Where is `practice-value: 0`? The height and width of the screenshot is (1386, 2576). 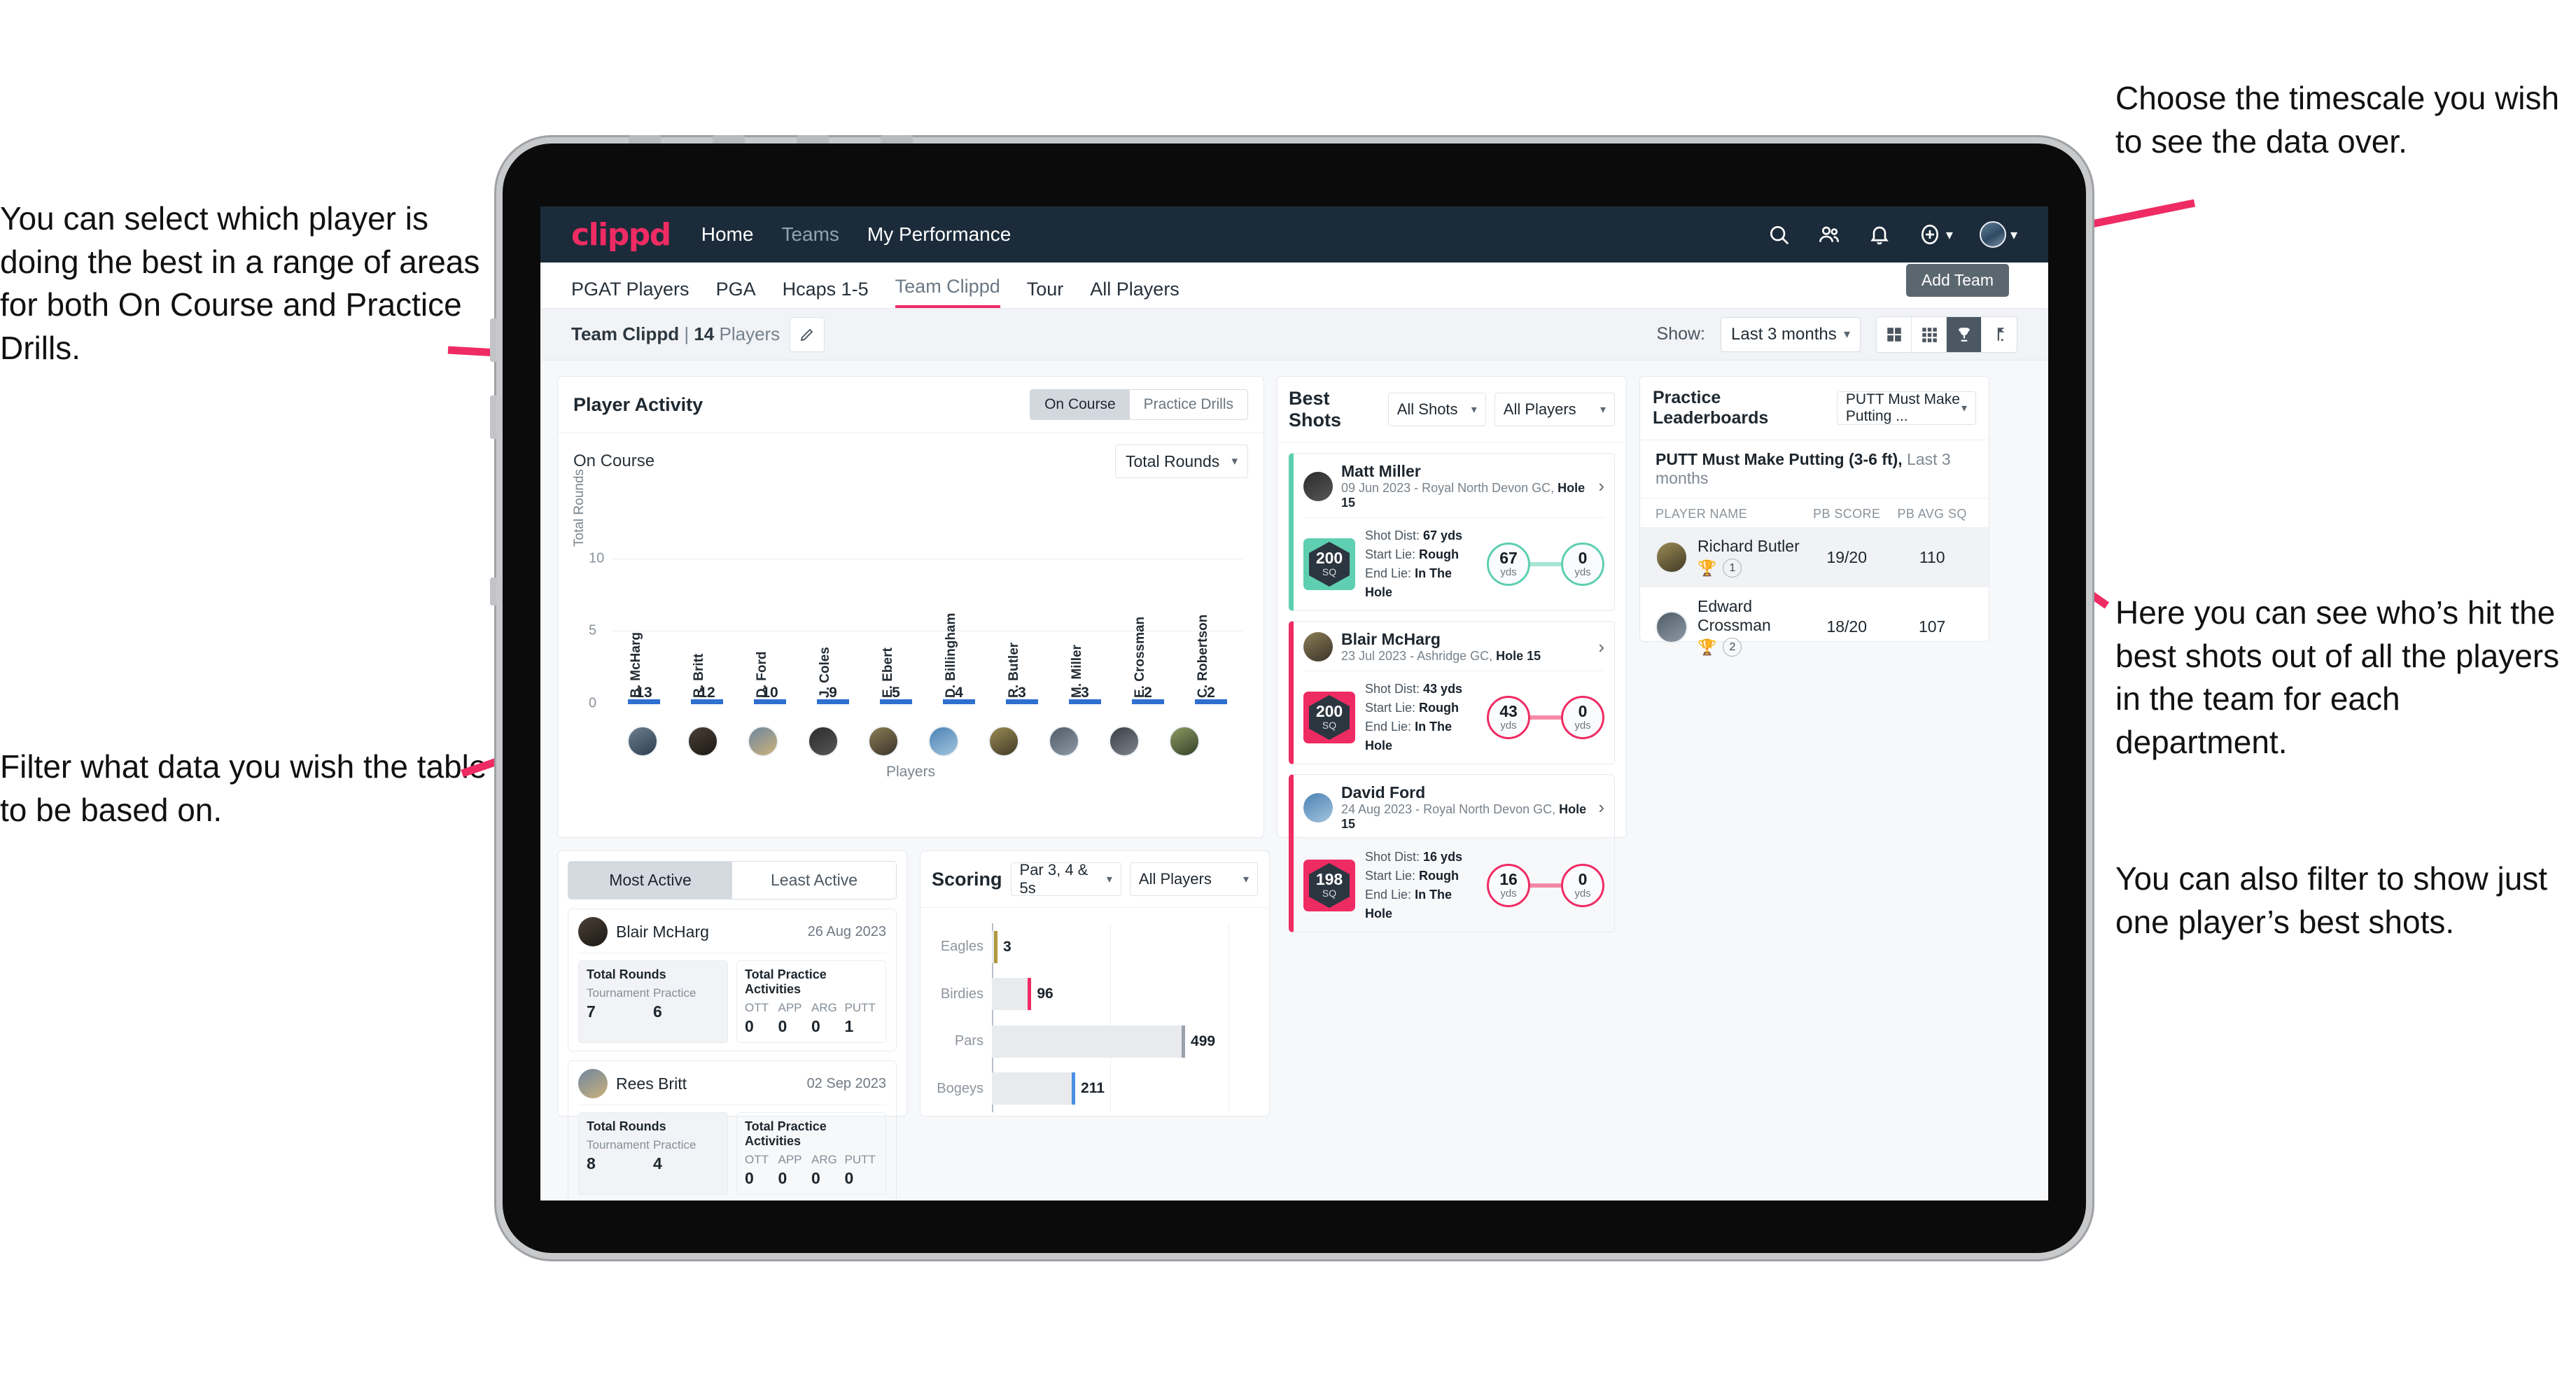 practice-value: 0 is located at coordinates (749, 1178).